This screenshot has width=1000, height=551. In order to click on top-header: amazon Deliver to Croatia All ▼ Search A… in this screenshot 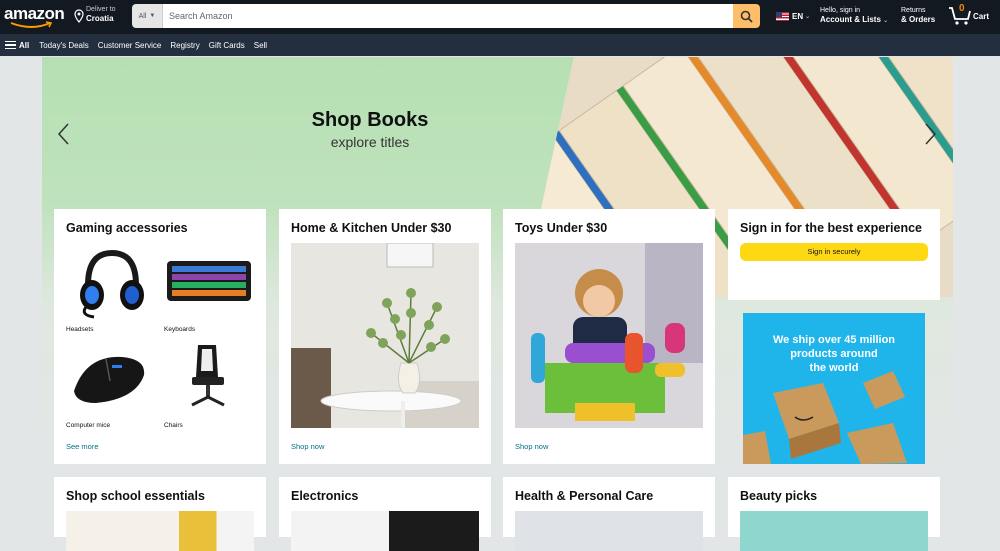, I will do `click(500, 17)`.